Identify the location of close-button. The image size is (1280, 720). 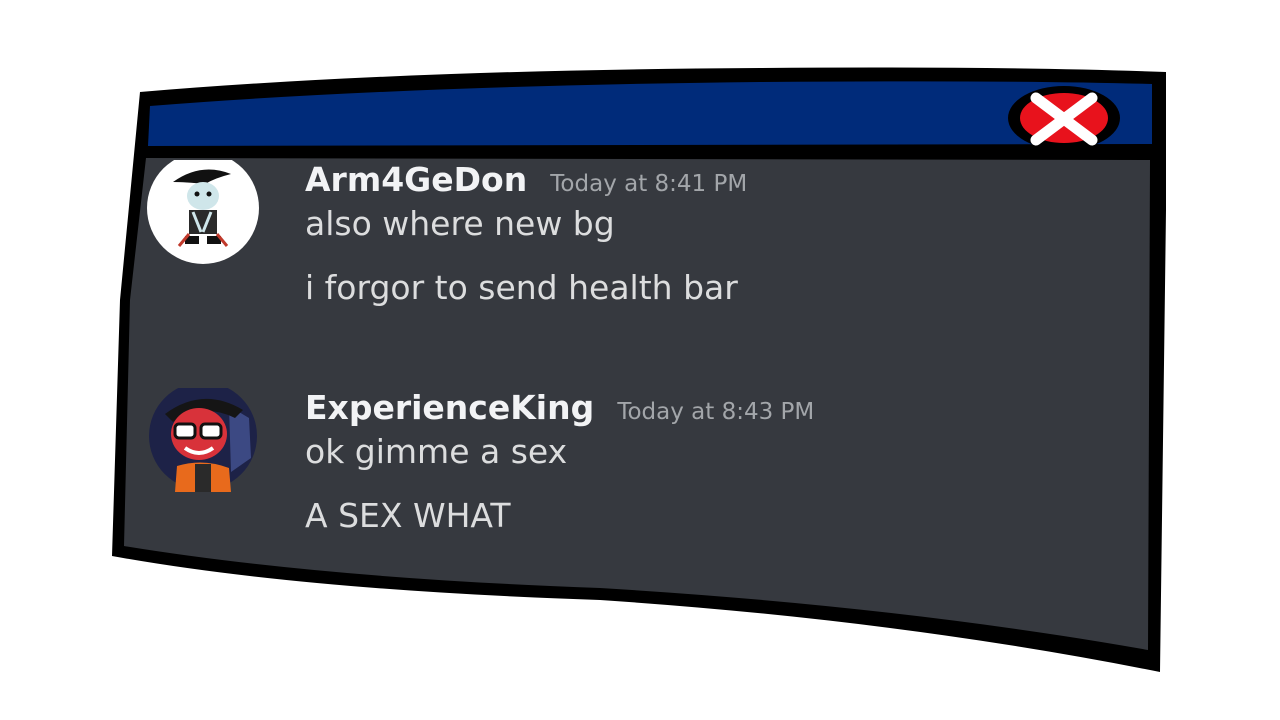
(1064, 116).